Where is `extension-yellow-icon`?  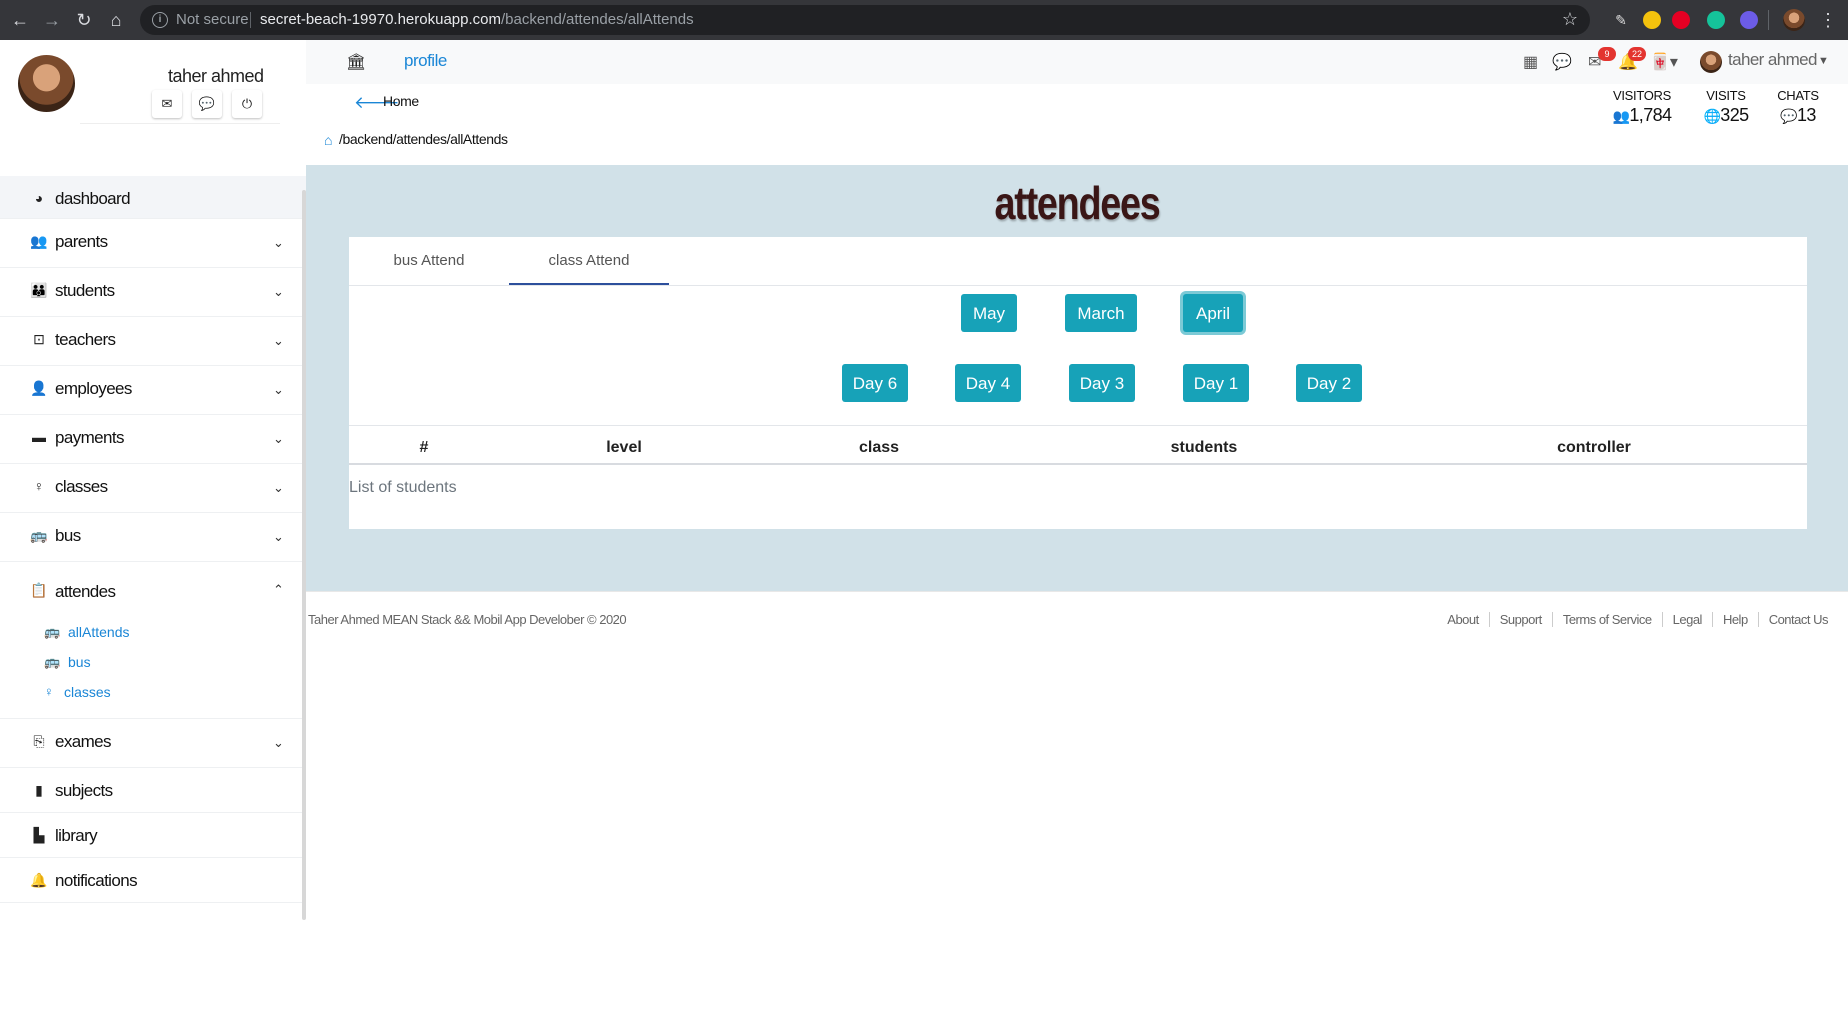 extension-yellow-icon is located at coordinates (1652, 20).